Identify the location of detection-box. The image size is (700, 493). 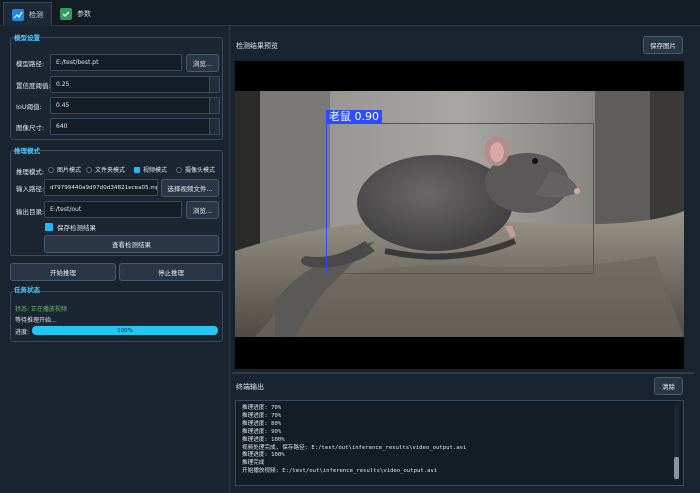
(460, 198).